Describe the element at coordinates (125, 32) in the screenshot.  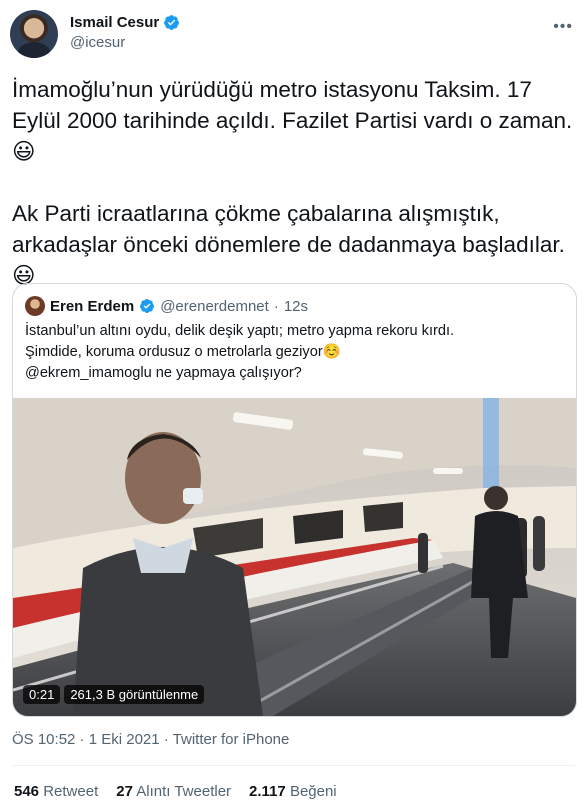
I see `author-info: Ismail Cesur @icesur` at that location.